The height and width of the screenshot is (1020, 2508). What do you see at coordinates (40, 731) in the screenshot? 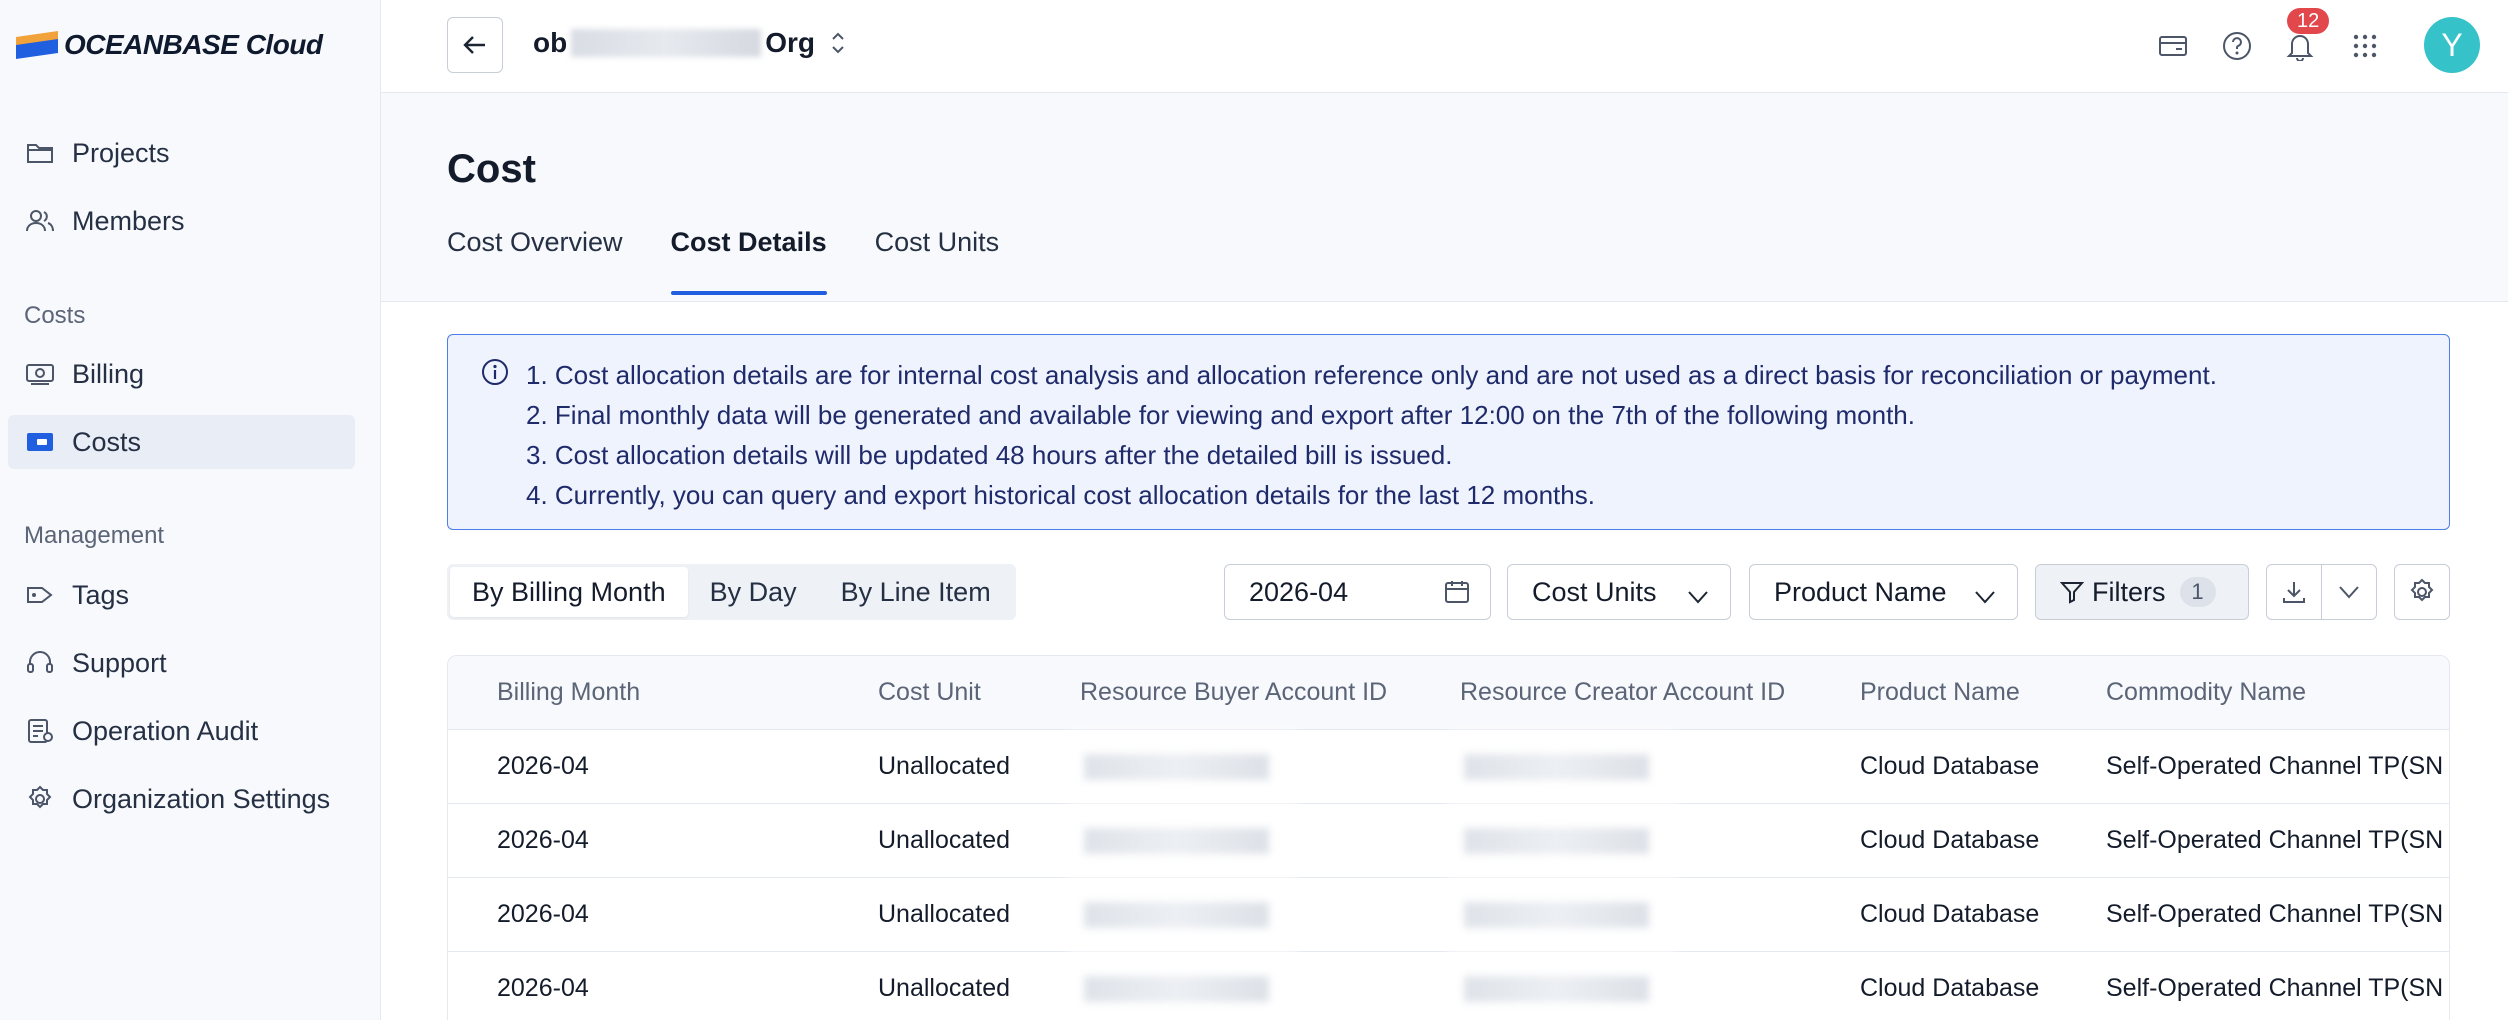
I see `audit-icon` at bounding box center [40, 731].